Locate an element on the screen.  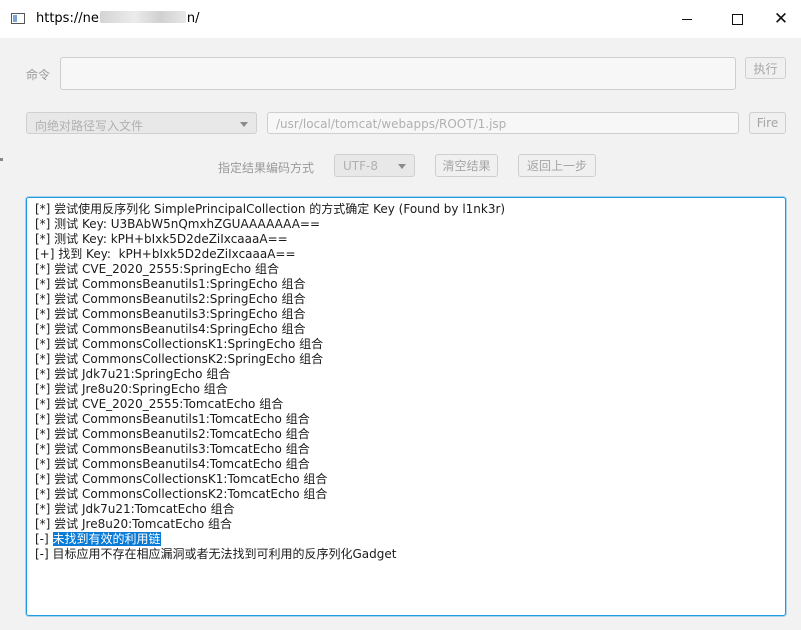
output-line: [*] 尝试 CommonsBeanutils2:TomcatEcho 组合 is located at coordinates (172, 434).